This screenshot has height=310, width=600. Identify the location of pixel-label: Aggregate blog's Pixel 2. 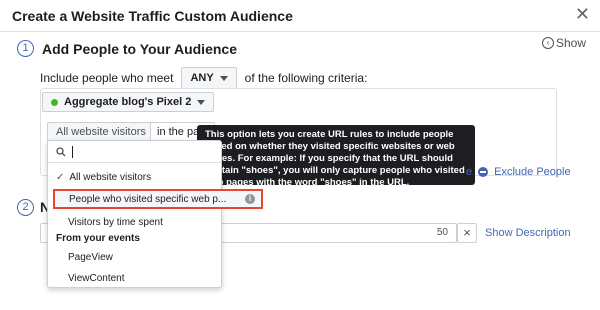
(128, 102).